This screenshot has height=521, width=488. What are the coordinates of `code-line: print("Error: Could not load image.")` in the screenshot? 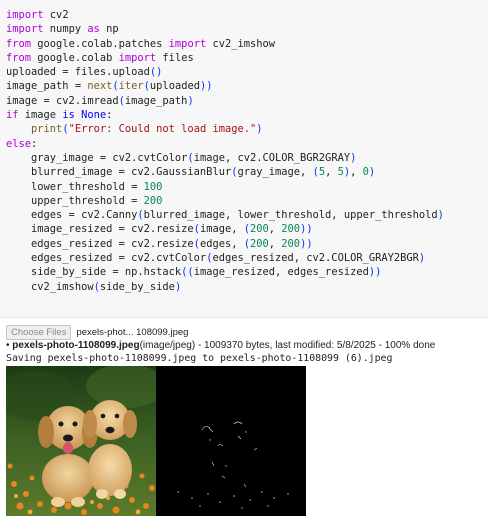 It's located at (147, 129).